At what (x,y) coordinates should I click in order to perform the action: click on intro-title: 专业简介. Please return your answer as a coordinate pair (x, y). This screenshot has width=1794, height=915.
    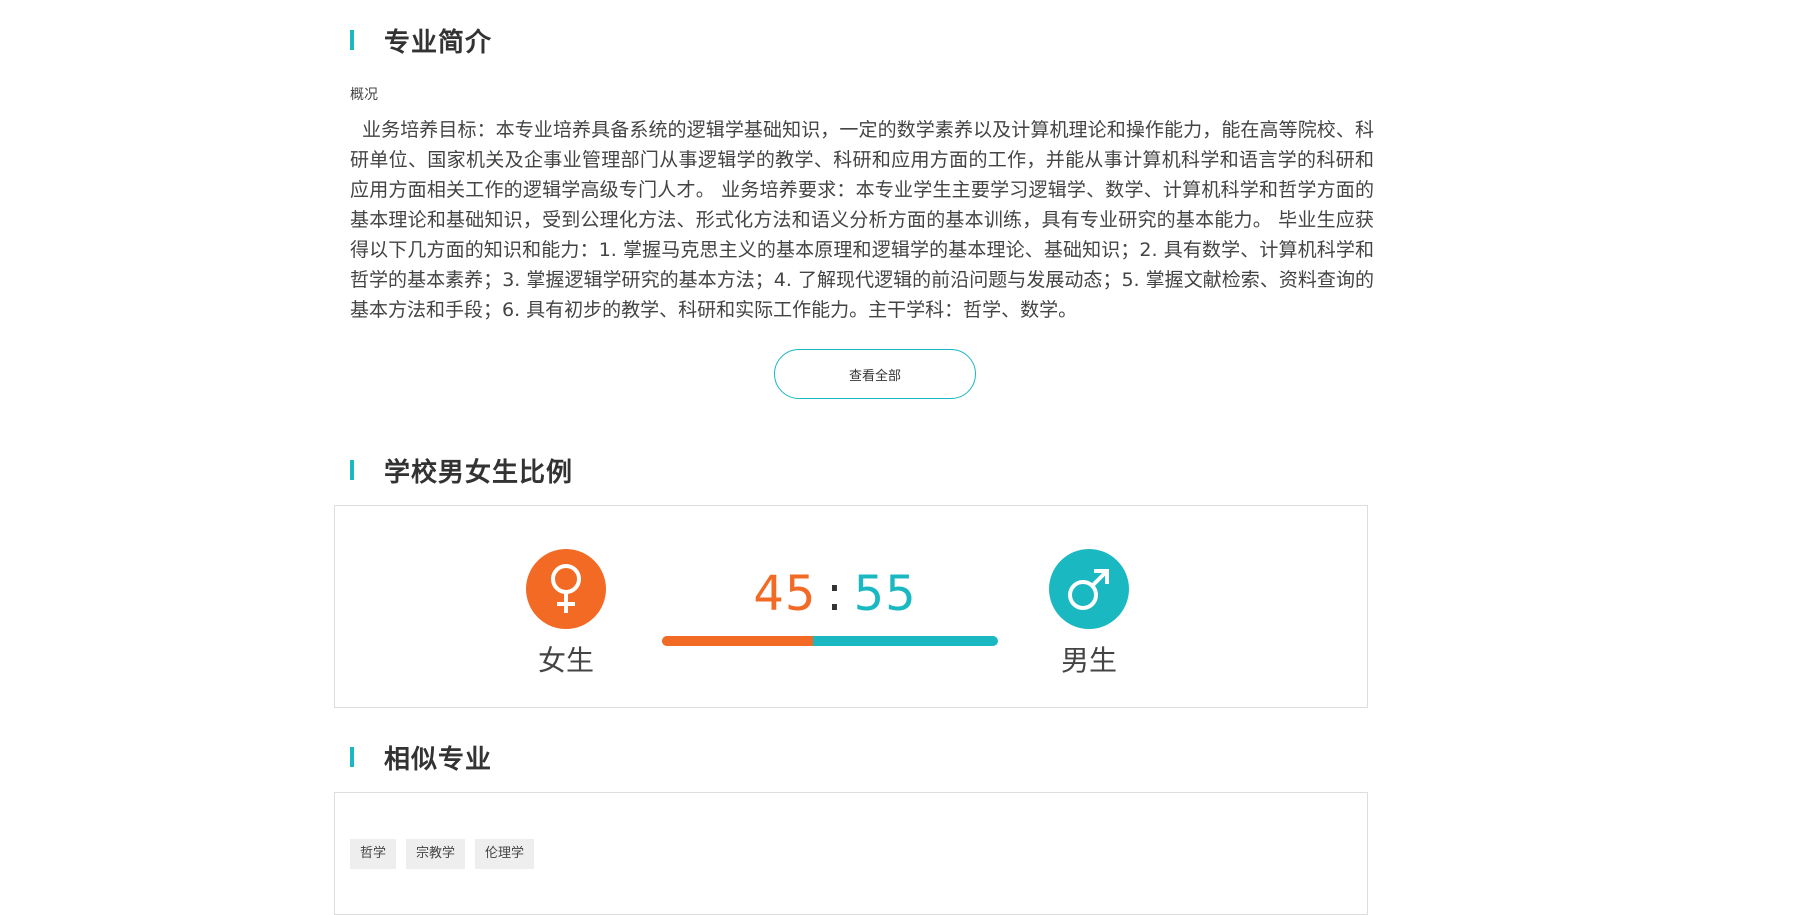
    Looking at the image, I should click on (438, 42).